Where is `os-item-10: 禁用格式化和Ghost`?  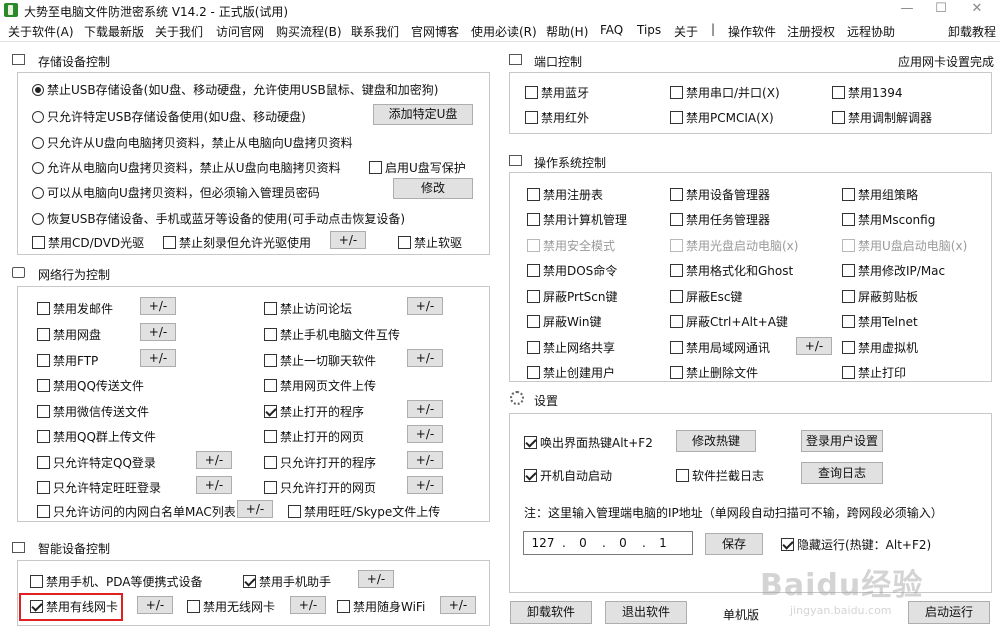
os-item-10: 禁用格式化和Ghost is located at coordinates (731, 270).